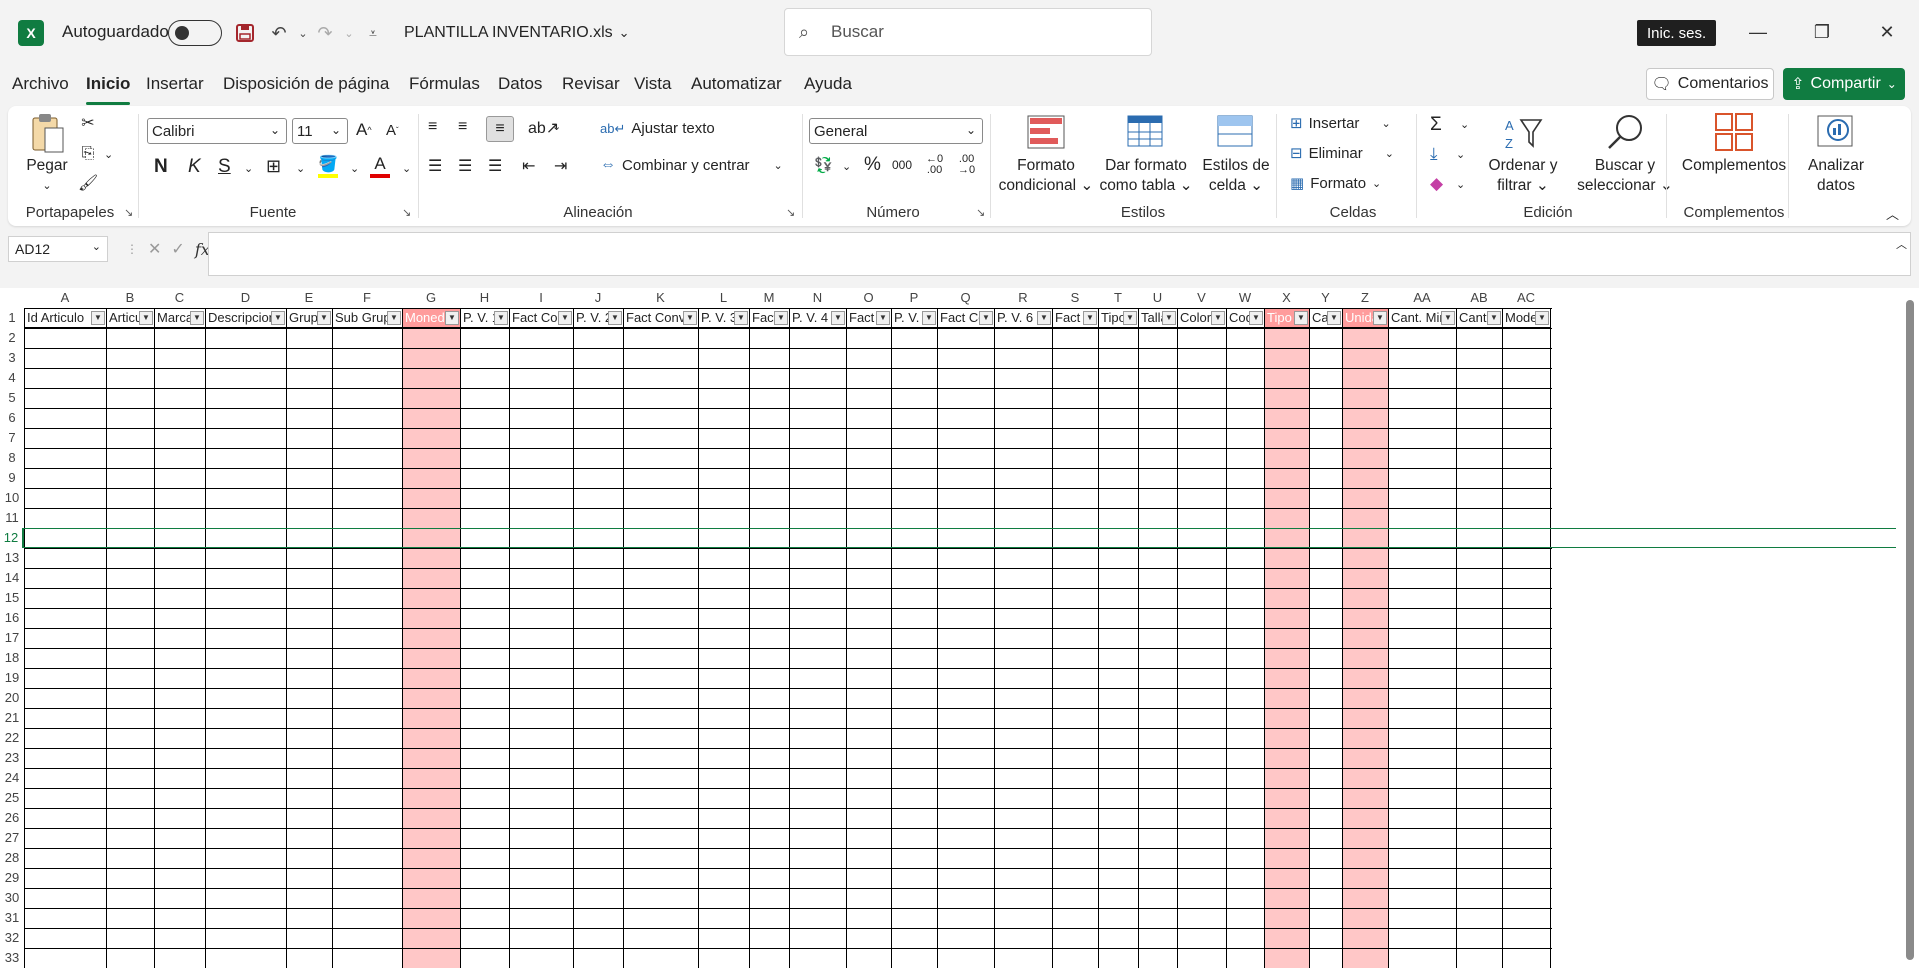 This screenshot has width=1919, height=968. I want to click on header-cell-f: Sub Grupo▼, so click(367, 318).